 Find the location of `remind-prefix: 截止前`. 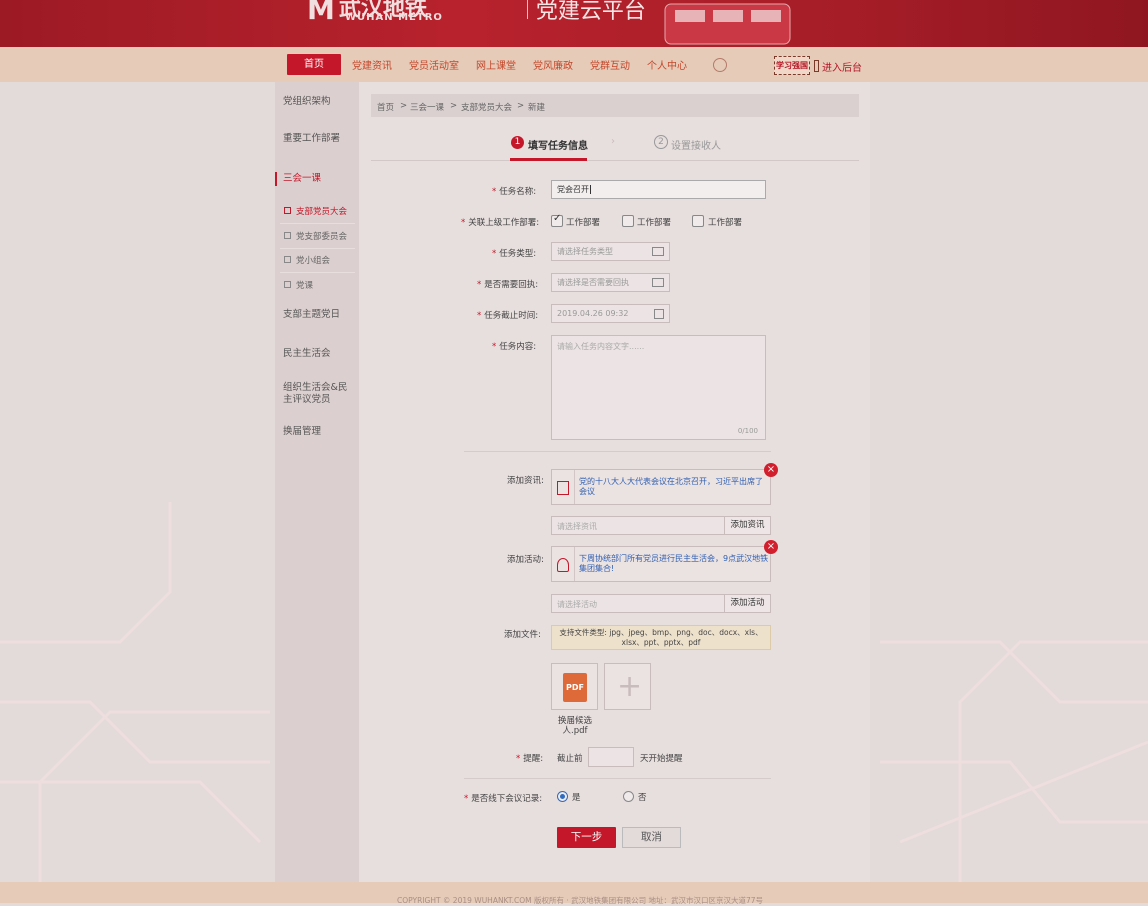

remind-prefix: 截止前 is located at coordinates (570, 759).